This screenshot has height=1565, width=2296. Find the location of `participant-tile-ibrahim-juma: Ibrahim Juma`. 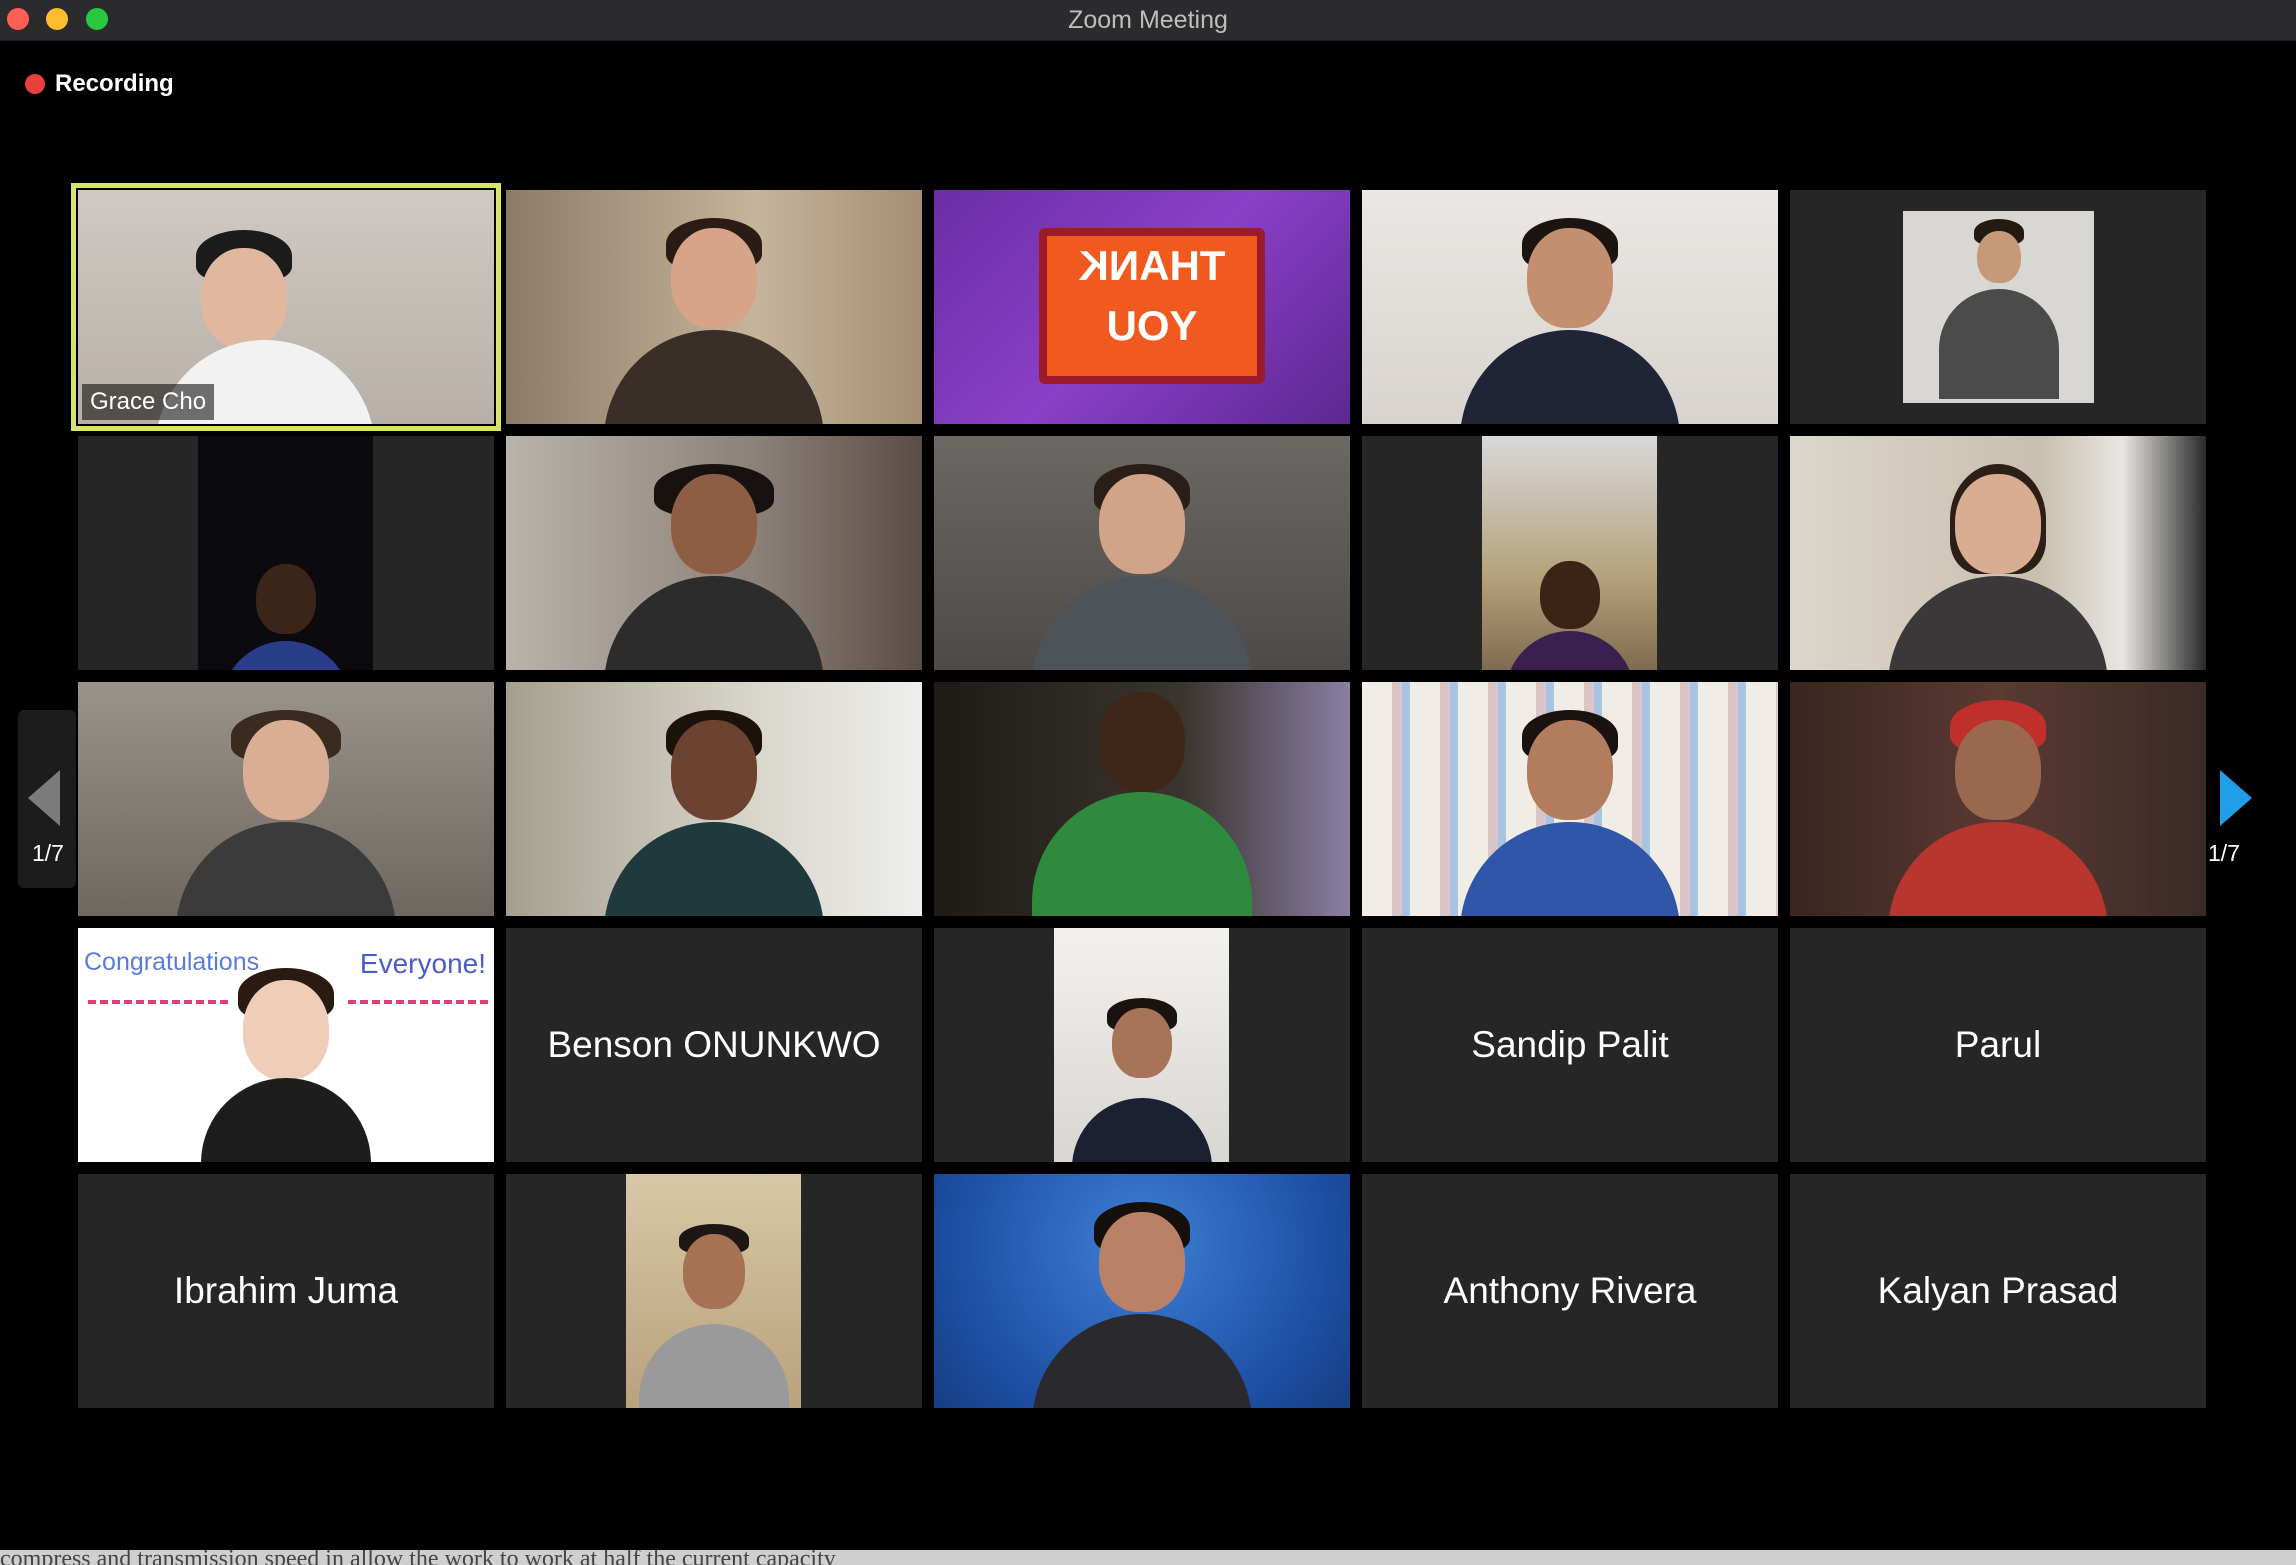

participant-tile-ibrahim-juma: Ibrahim Juma is located at coordinates (286, 1291).